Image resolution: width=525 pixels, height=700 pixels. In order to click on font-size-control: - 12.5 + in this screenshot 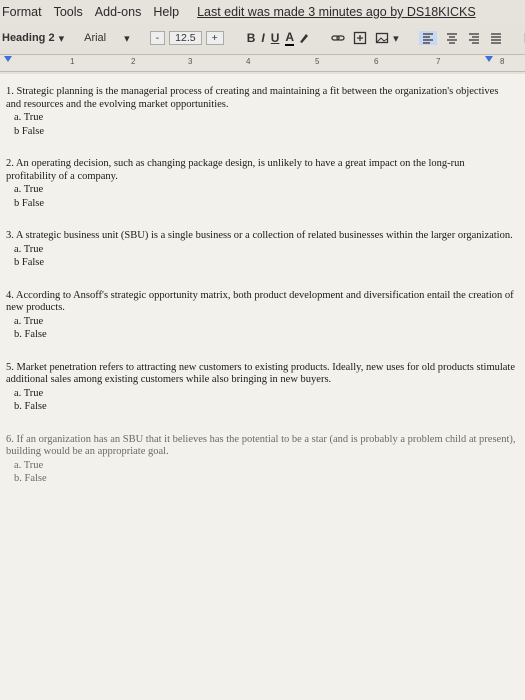, I will do `click(186, 38)`.